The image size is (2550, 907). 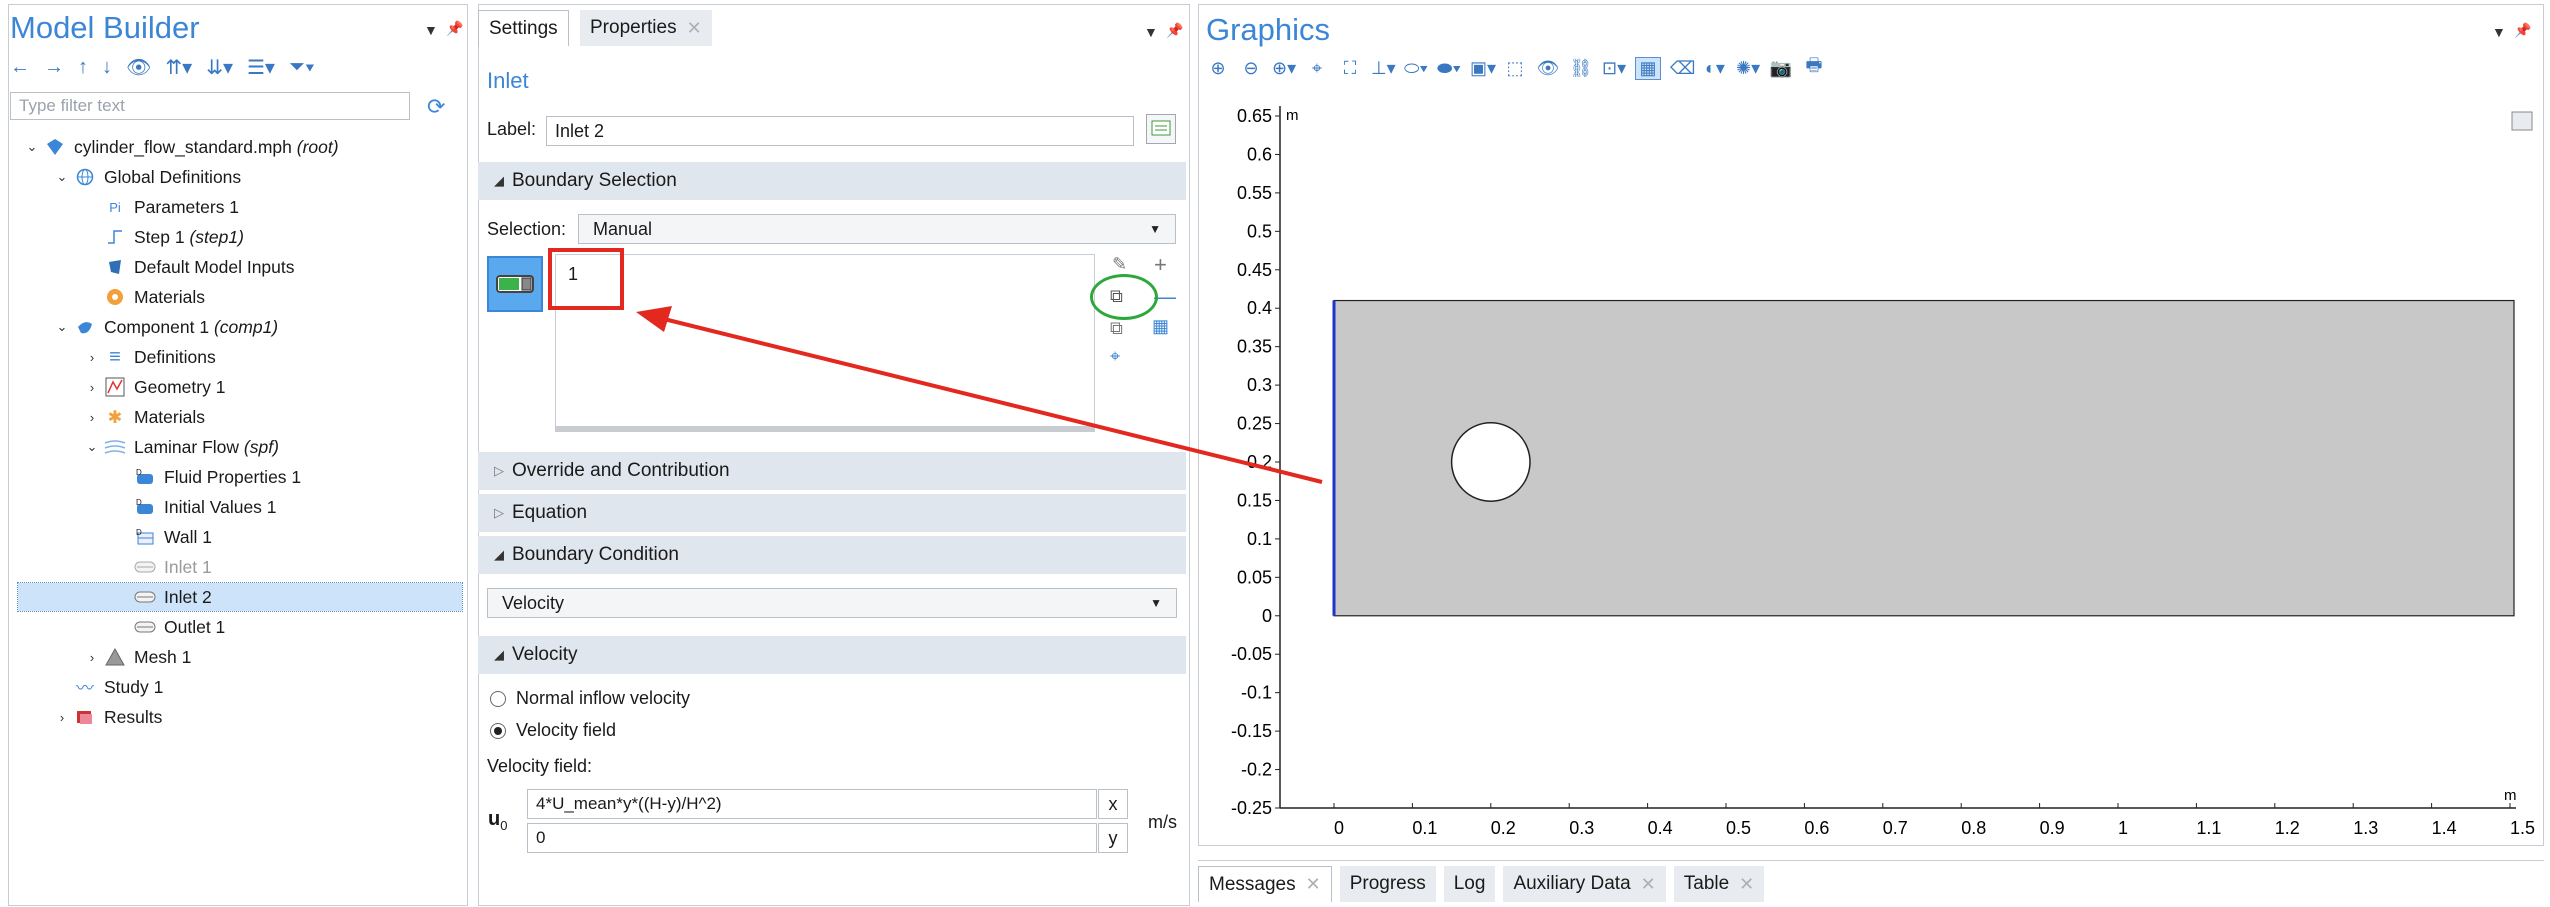 I want to click on tree-item-mesh: › Mesh 1, so click(x=137, y=657).